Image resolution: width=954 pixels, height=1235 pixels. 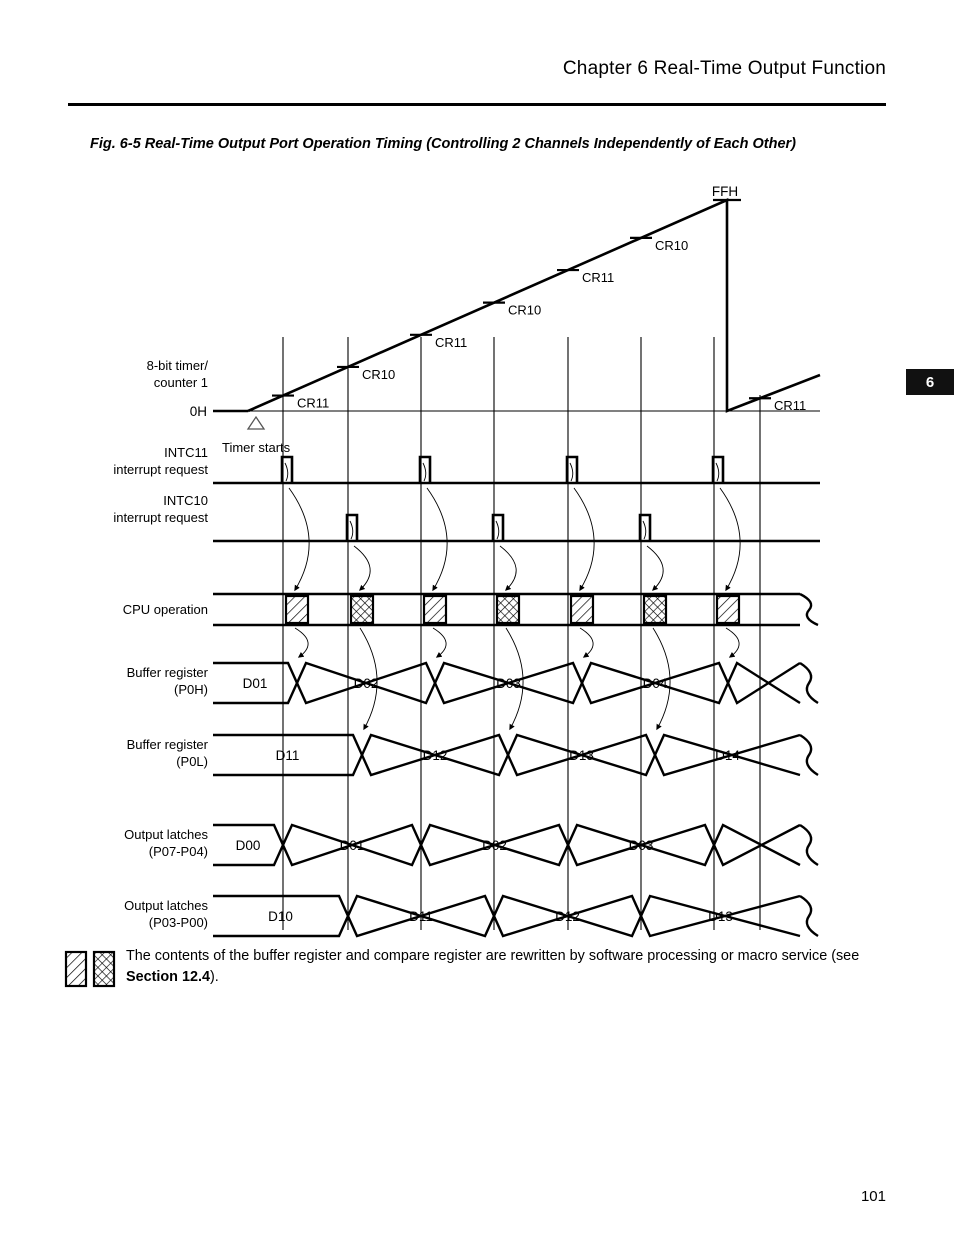 What do you see at coordinates (192, 761) in the screenshot?
I see `bus-row-label-2: (P0L)` at bounding box center [192, 761].